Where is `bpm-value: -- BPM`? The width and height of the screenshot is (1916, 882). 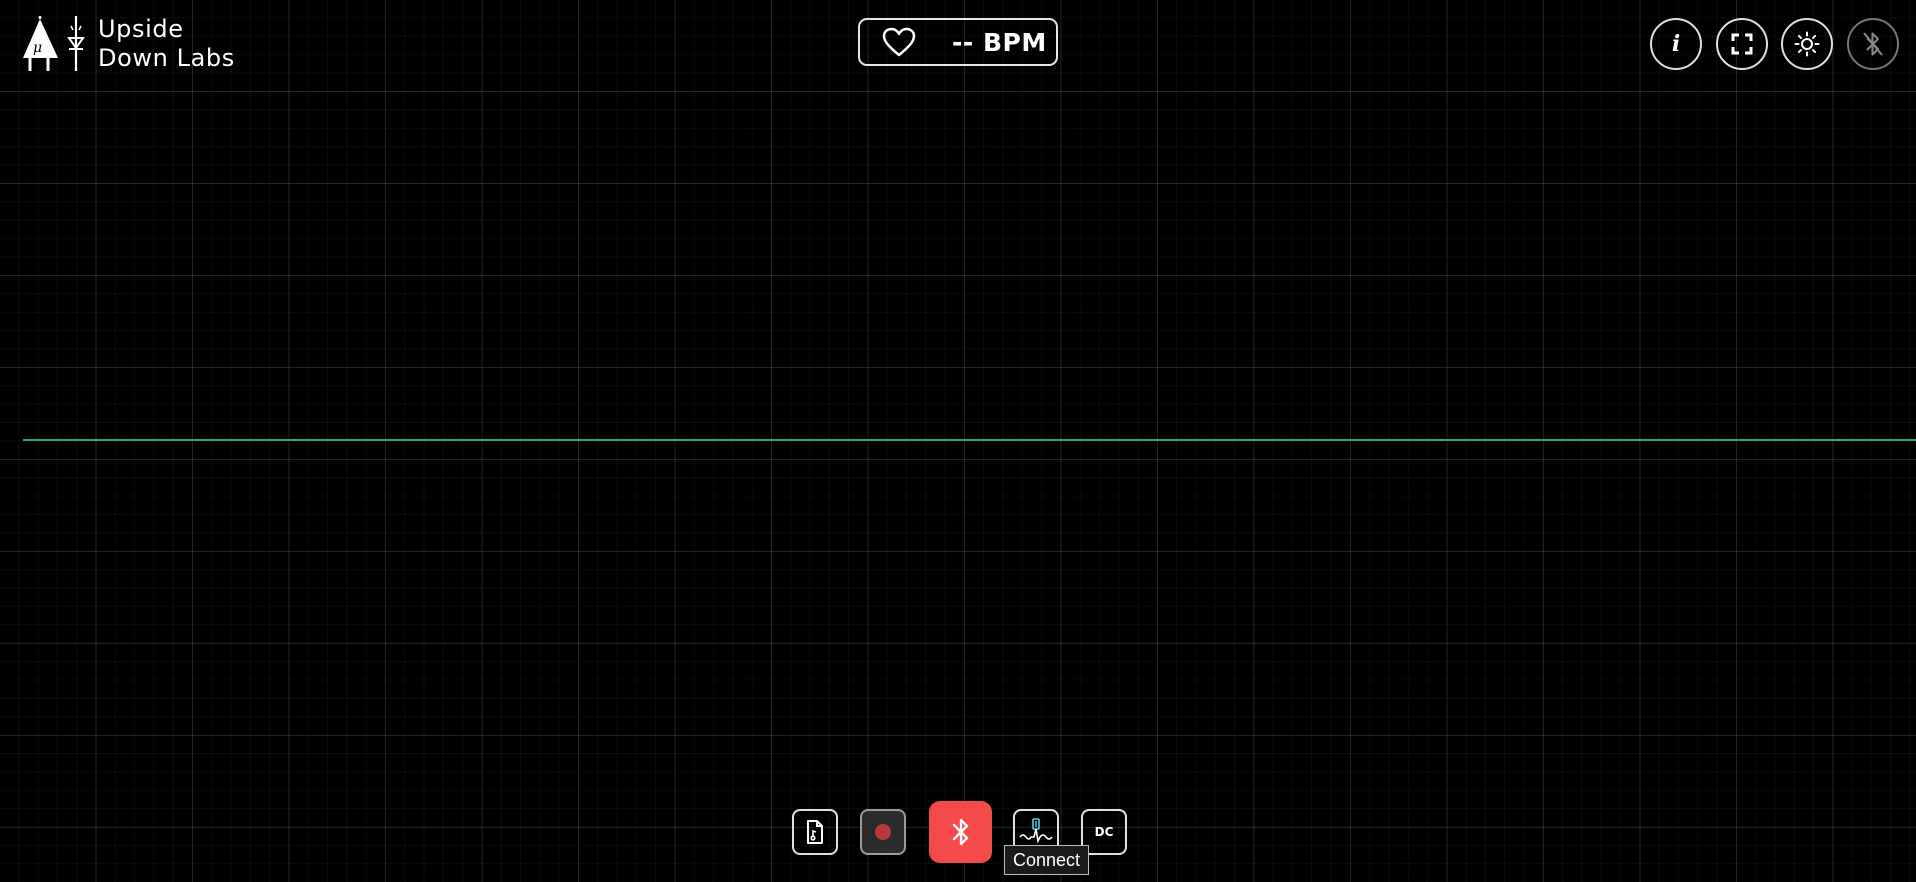 bpm-value: -- BPM is located at coordinates (999, 42).